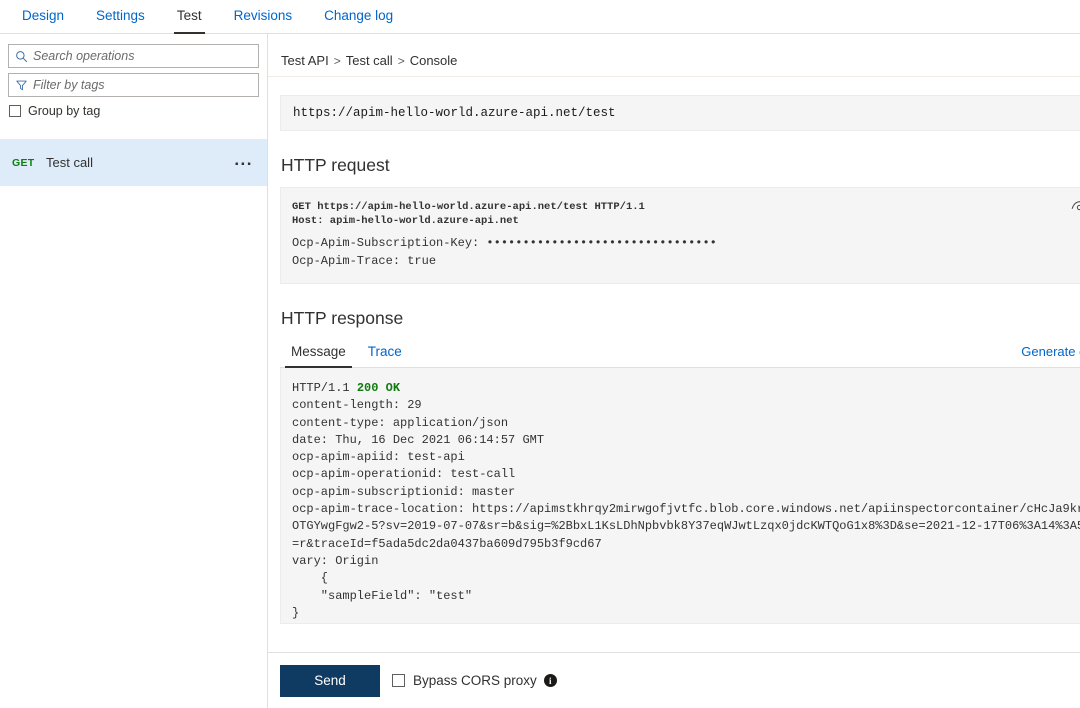 The width and height of the screenshot is (1080, 708). I want to click on bypass-cors-proxy-checkbox: Bypass CORS proxy i, so click(474, 680).